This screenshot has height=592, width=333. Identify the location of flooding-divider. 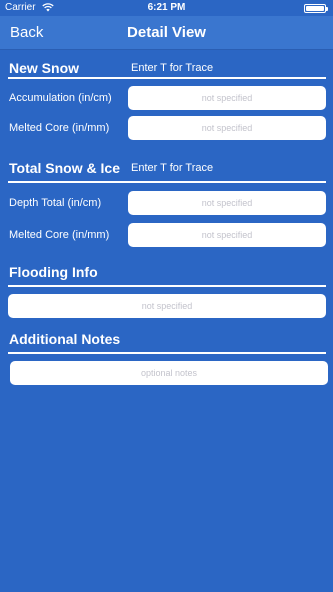
(167, 286).